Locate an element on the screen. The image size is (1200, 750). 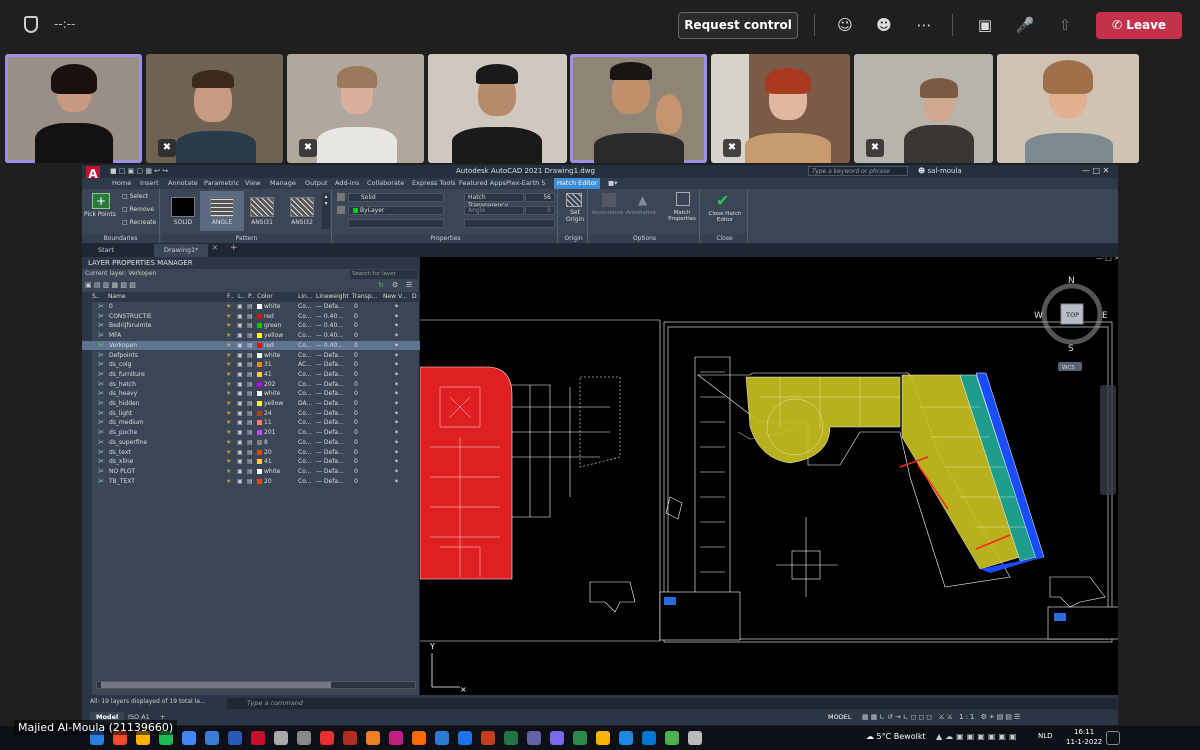
revit-icon is located at coordinates (281, 738).